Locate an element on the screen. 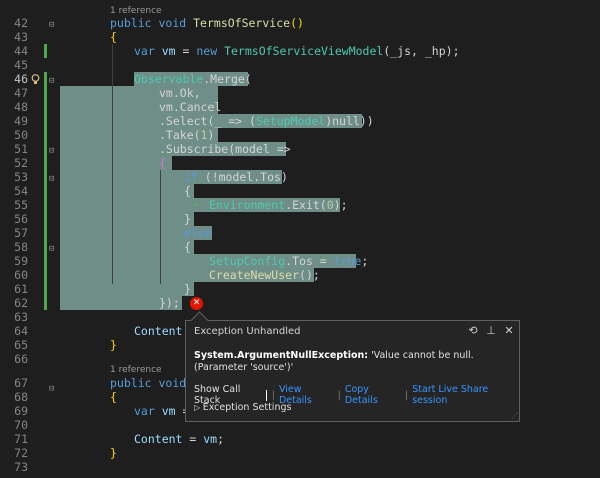 The image size is (600, 478). code-line: Content is located at coordinates (158, 331).